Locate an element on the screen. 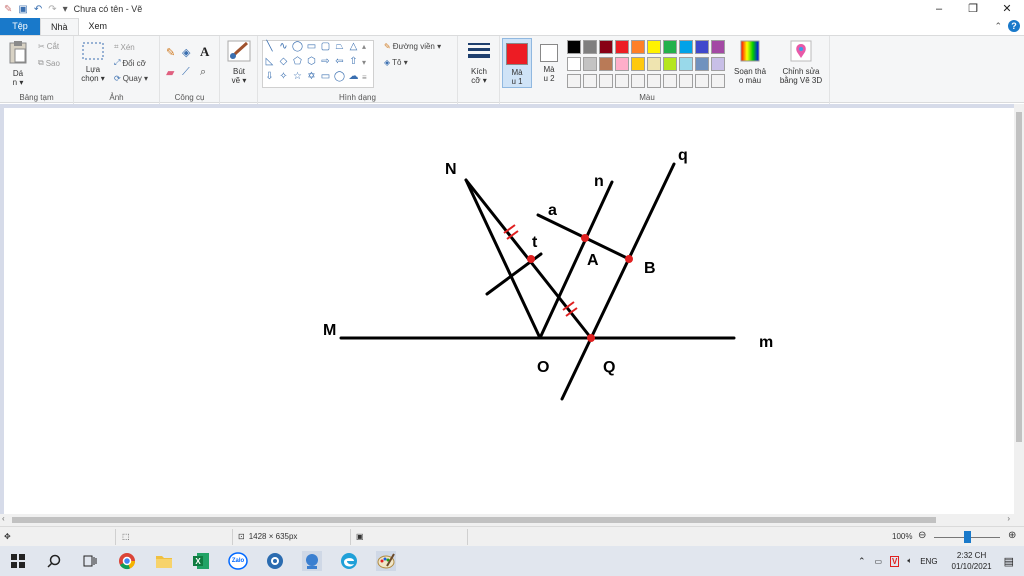  tab-home: Nhà is located at coordinates (59, 26).